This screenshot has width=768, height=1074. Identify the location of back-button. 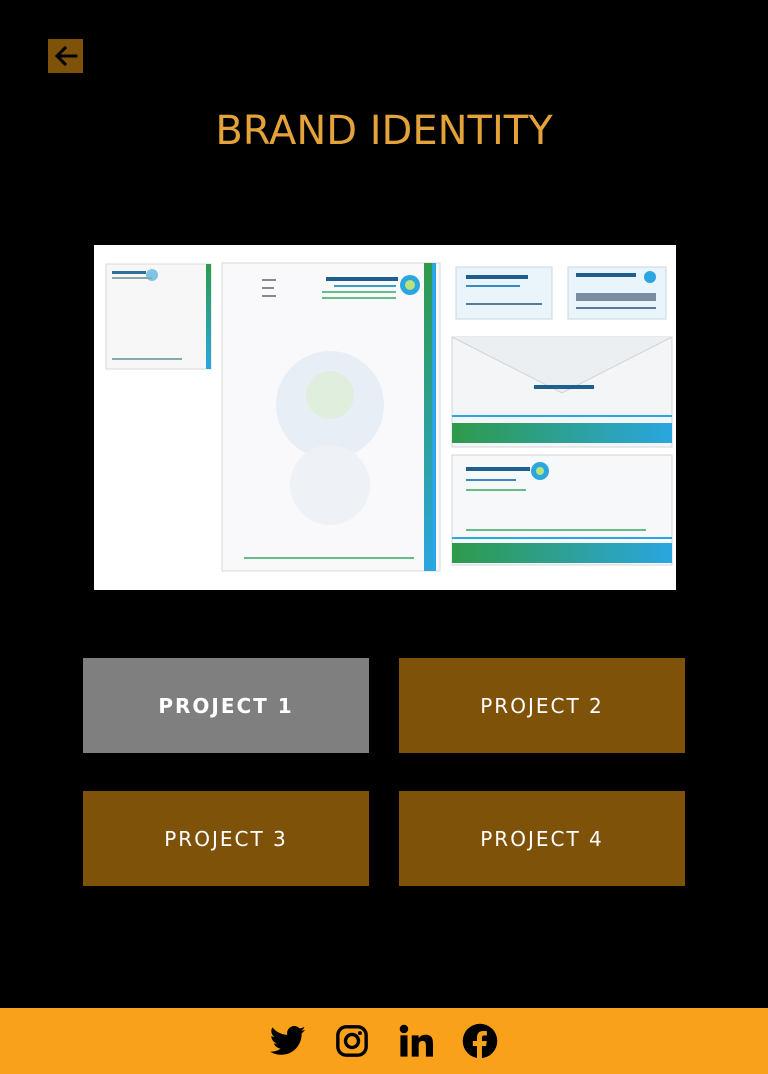
(65, 56).